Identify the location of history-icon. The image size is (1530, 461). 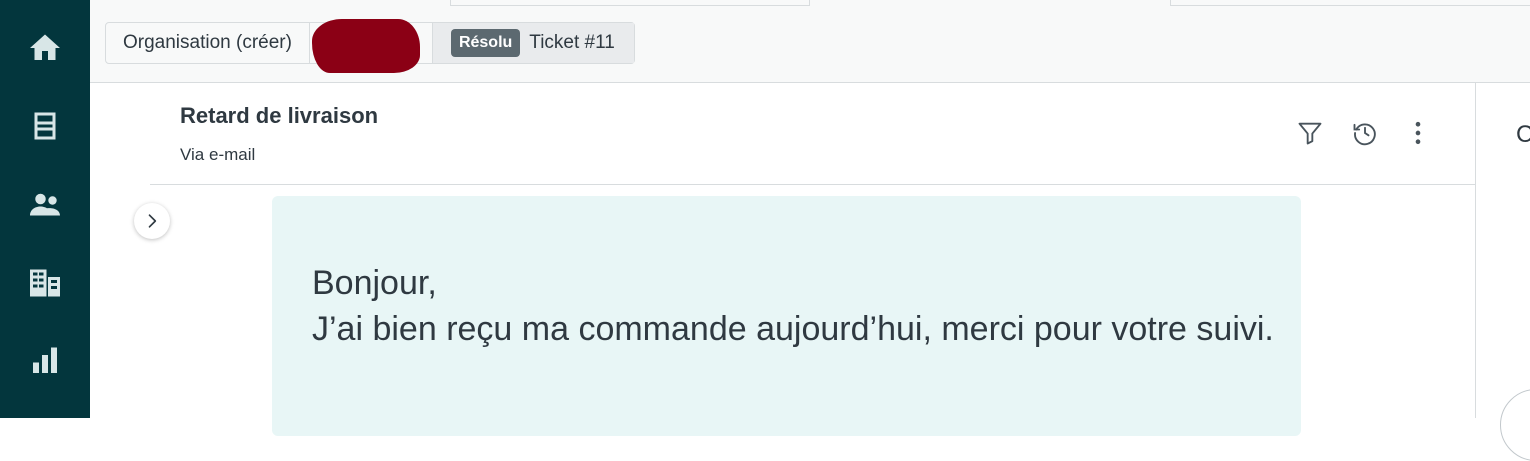
(1364, 134).